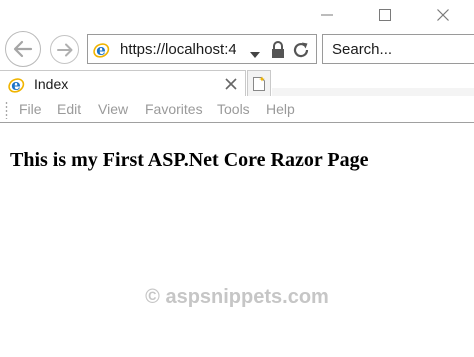 The image size is (474, 357). I want to click on minimize-button, so click(327, 15).